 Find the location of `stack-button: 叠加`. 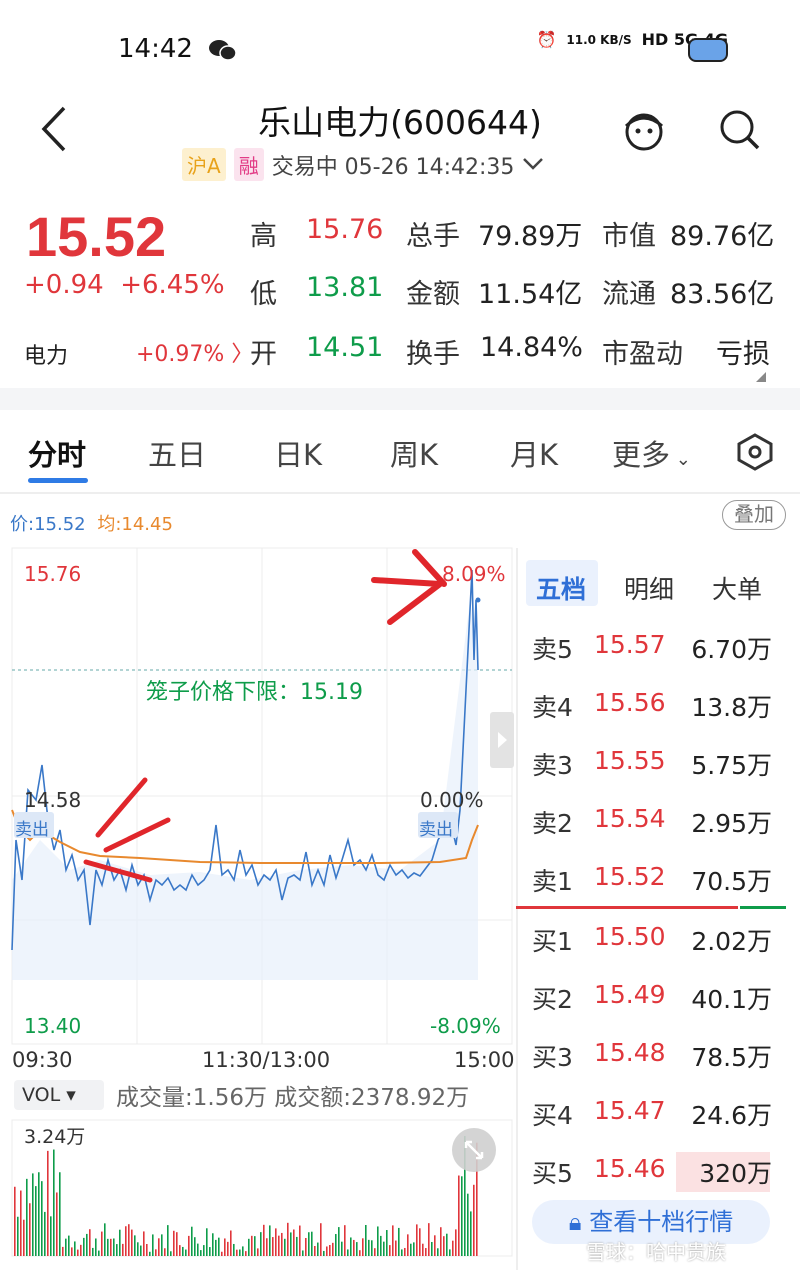

stack-button: 叠加 is located at coordinates (754, 515).